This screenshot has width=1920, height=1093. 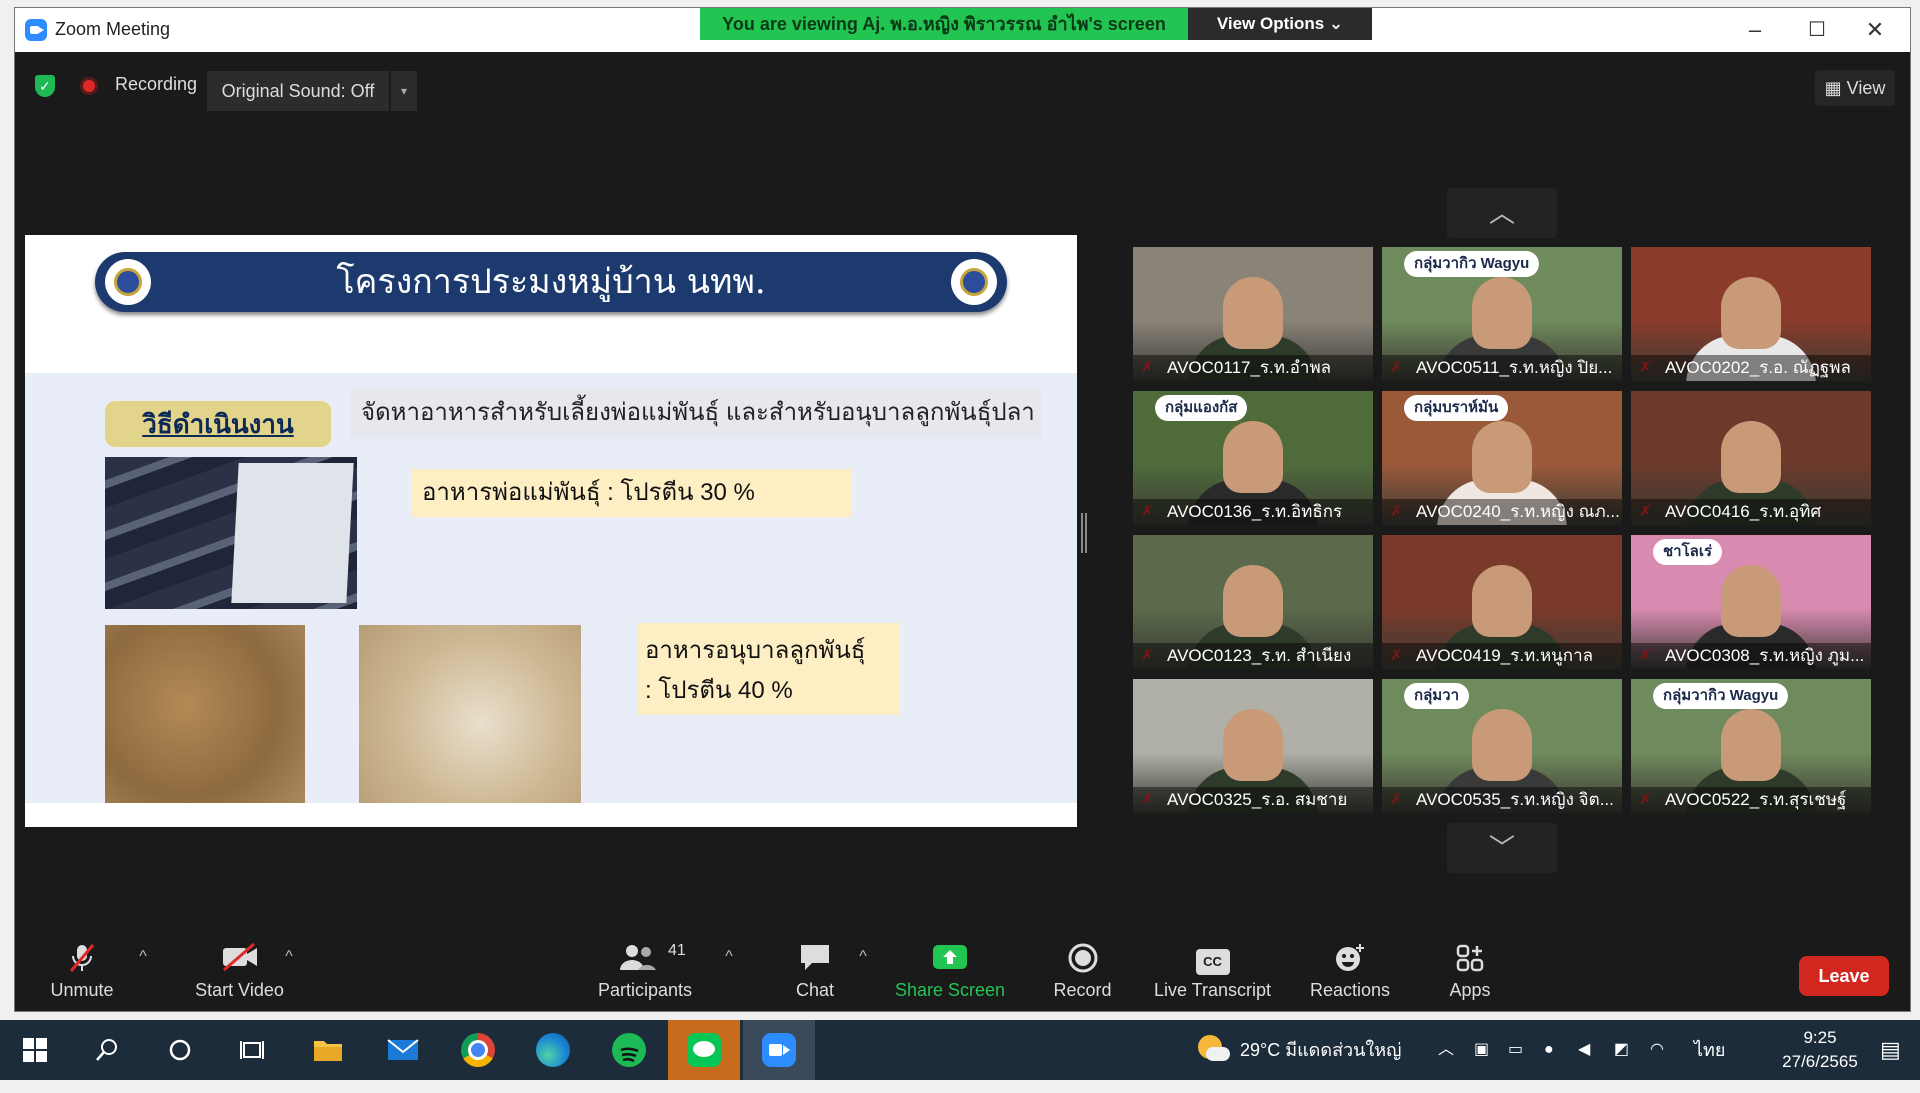 I want to click on tray-chevron-icon: ︿, so click(x=1446, y=1050).